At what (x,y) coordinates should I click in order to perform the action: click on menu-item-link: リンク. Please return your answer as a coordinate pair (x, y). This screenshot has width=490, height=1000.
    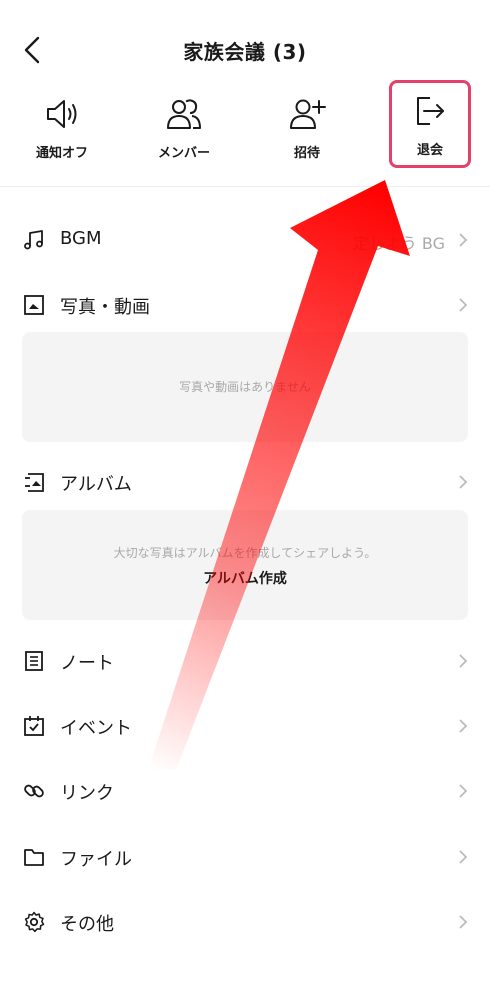
    Looking at the image, I should click on (245, 791).